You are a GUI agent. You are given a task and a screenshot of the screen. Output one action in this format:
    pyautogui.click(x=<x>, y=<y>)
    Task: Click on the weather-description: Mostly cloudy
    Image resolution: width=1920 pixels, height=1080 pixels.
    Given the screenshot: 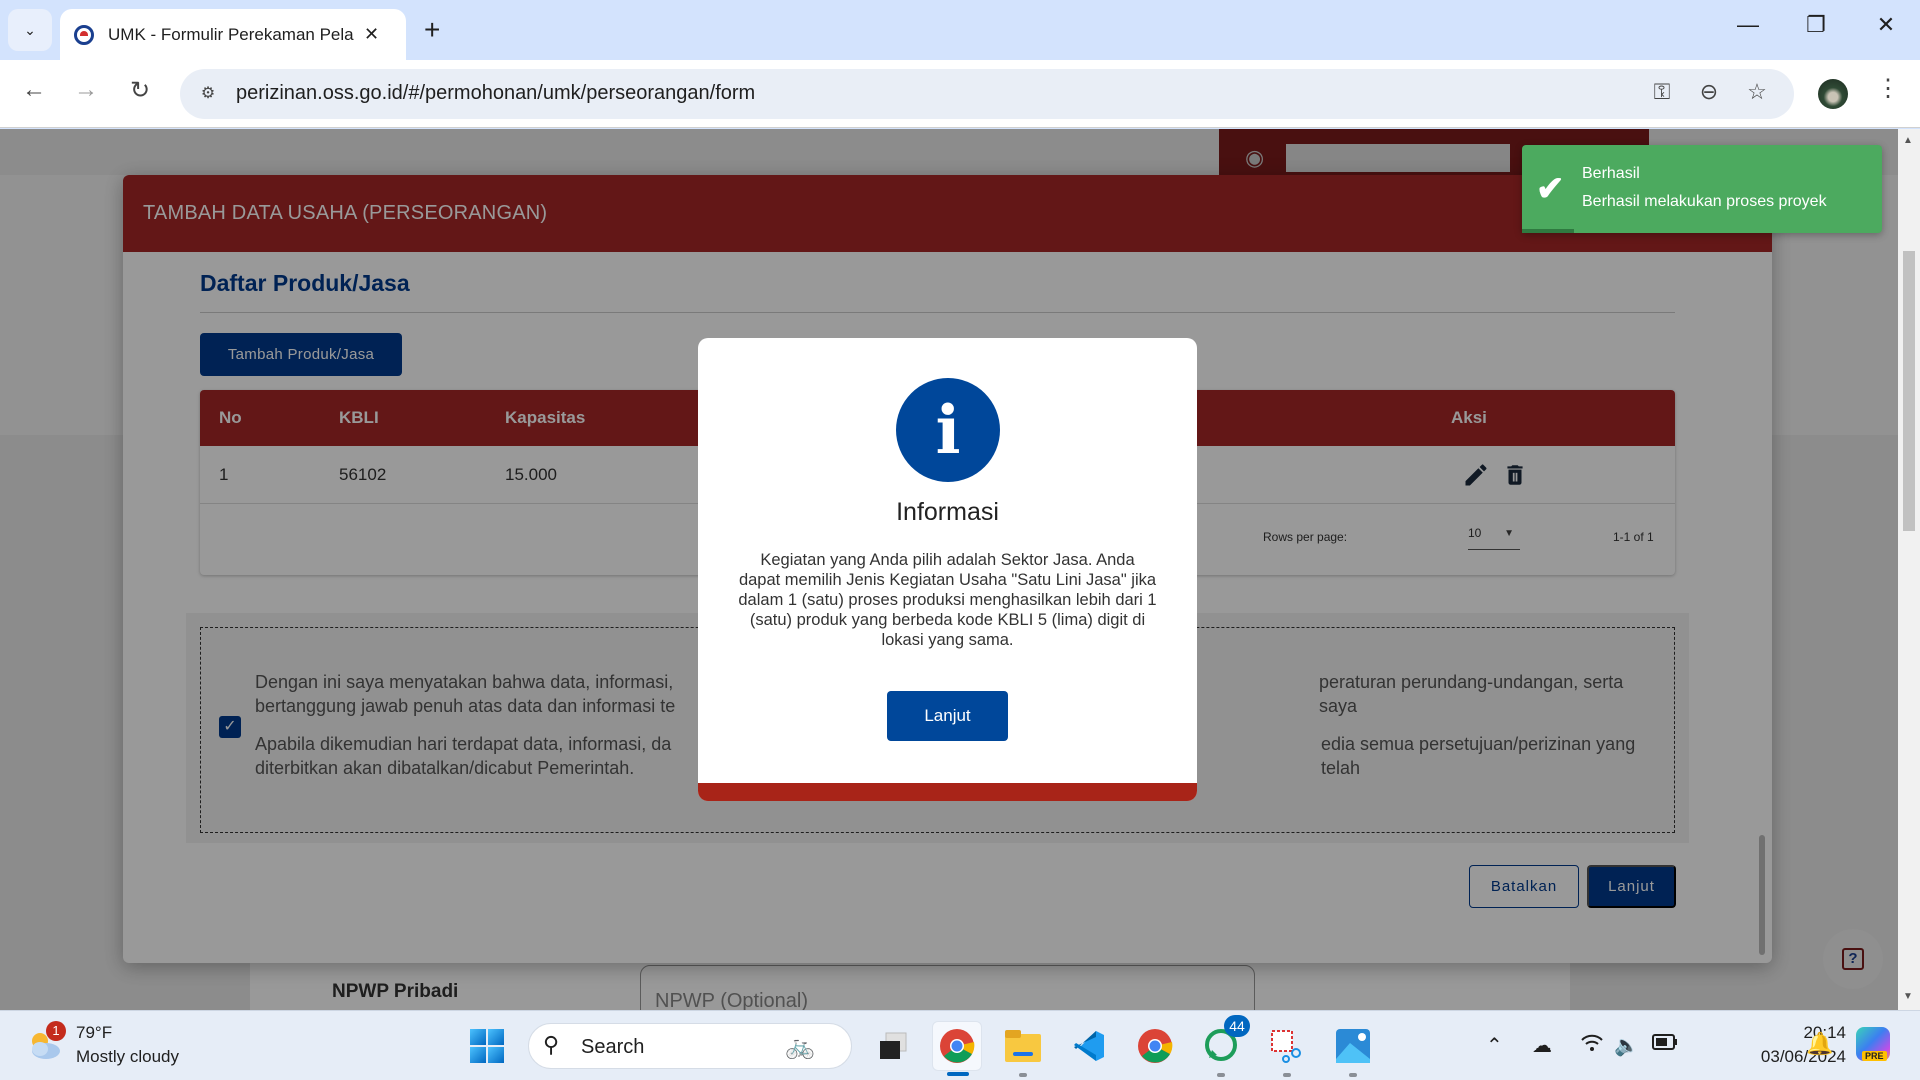 What is the action you would take?
    pyautogui.click(x=127, y=1057)
    